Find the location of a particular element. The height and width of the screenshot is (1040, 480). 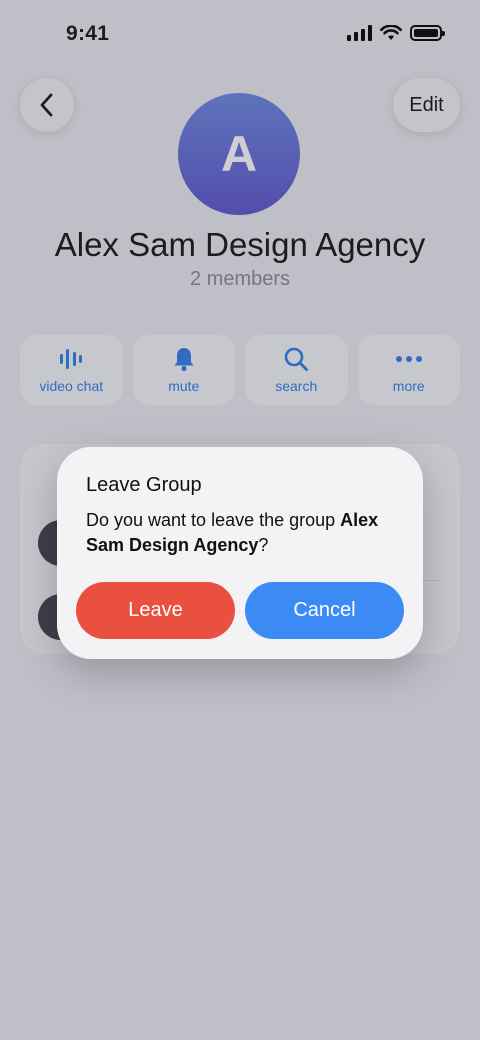

leave-button: Leave is located at coordinates (155, 610).